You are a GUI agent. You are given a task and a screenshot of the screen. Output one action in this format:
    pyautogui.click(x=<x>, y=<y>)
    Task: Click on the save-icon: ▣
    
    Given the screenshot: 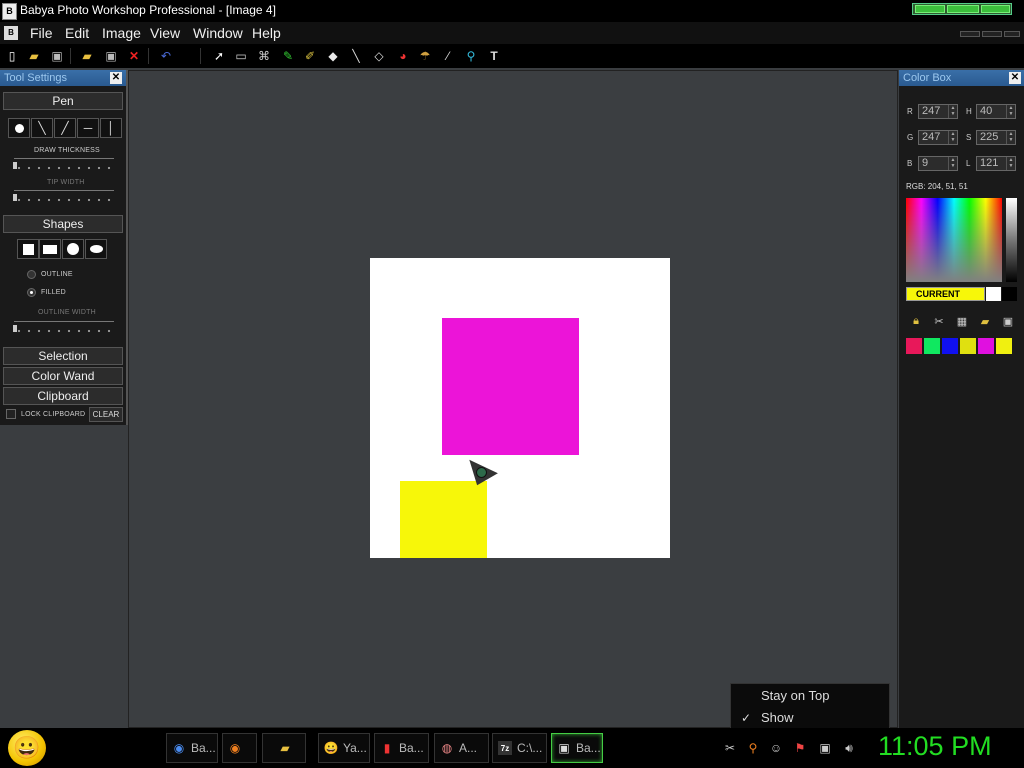 What is the action you would take?
    pyautogui.click(x=57, y=56)
    